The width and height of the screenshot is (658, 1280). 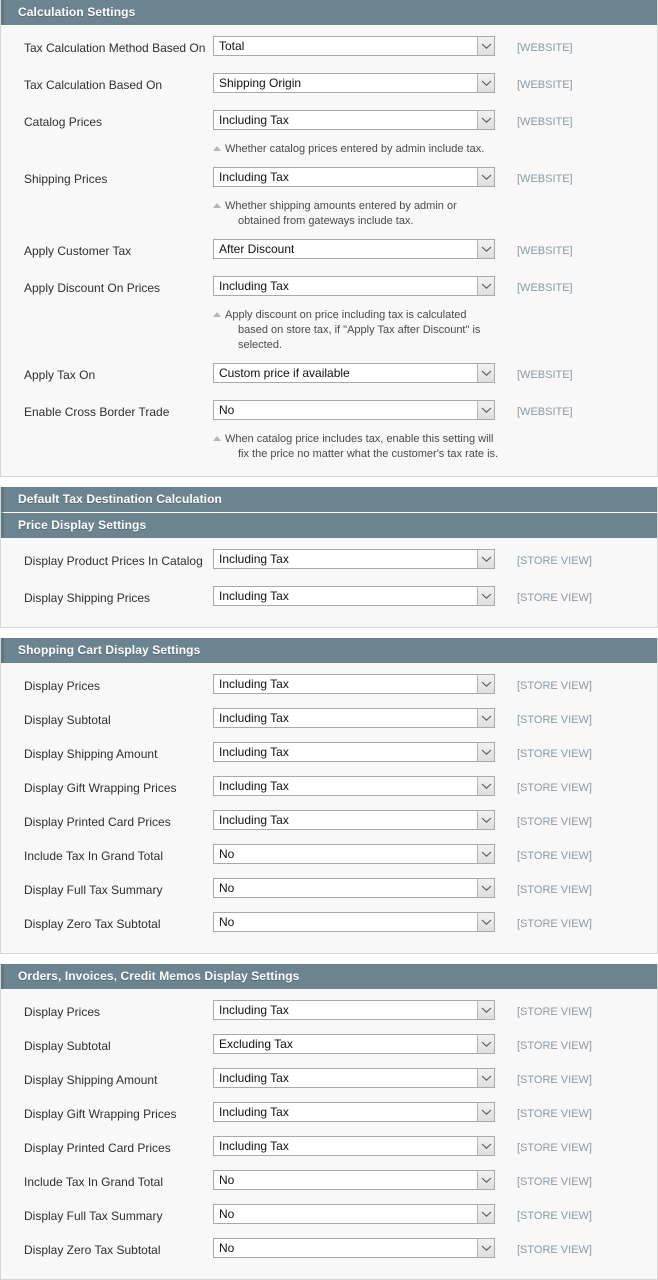 I want to click on hint-triangle-icon, so click(x=217, y=438).